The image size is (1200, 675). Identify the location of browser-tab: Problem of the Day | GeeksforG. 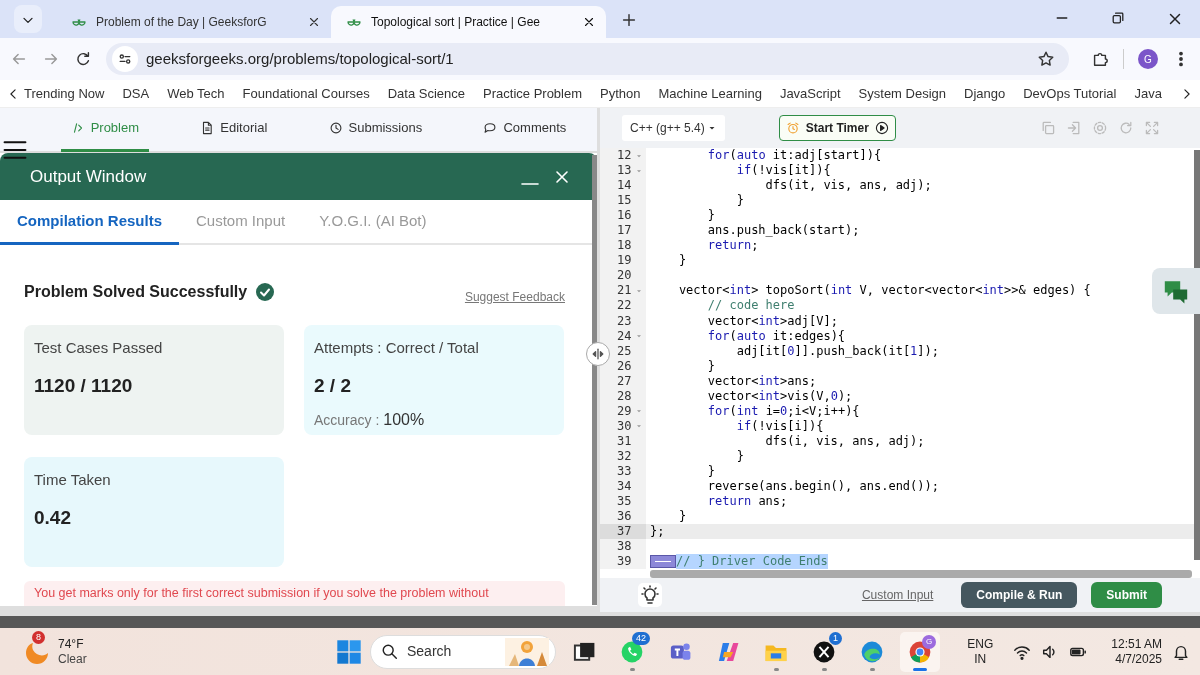
(193, 22).